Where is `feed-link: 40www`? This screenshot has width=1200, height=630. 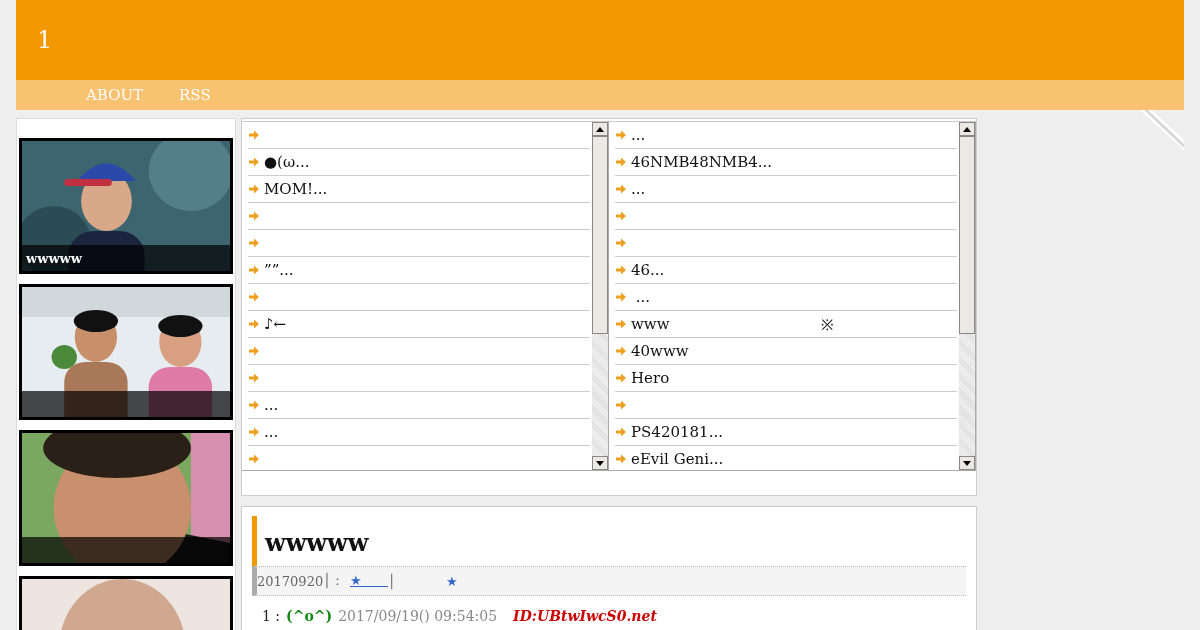
feed-link: 40www is located at coordinates (786, 351).